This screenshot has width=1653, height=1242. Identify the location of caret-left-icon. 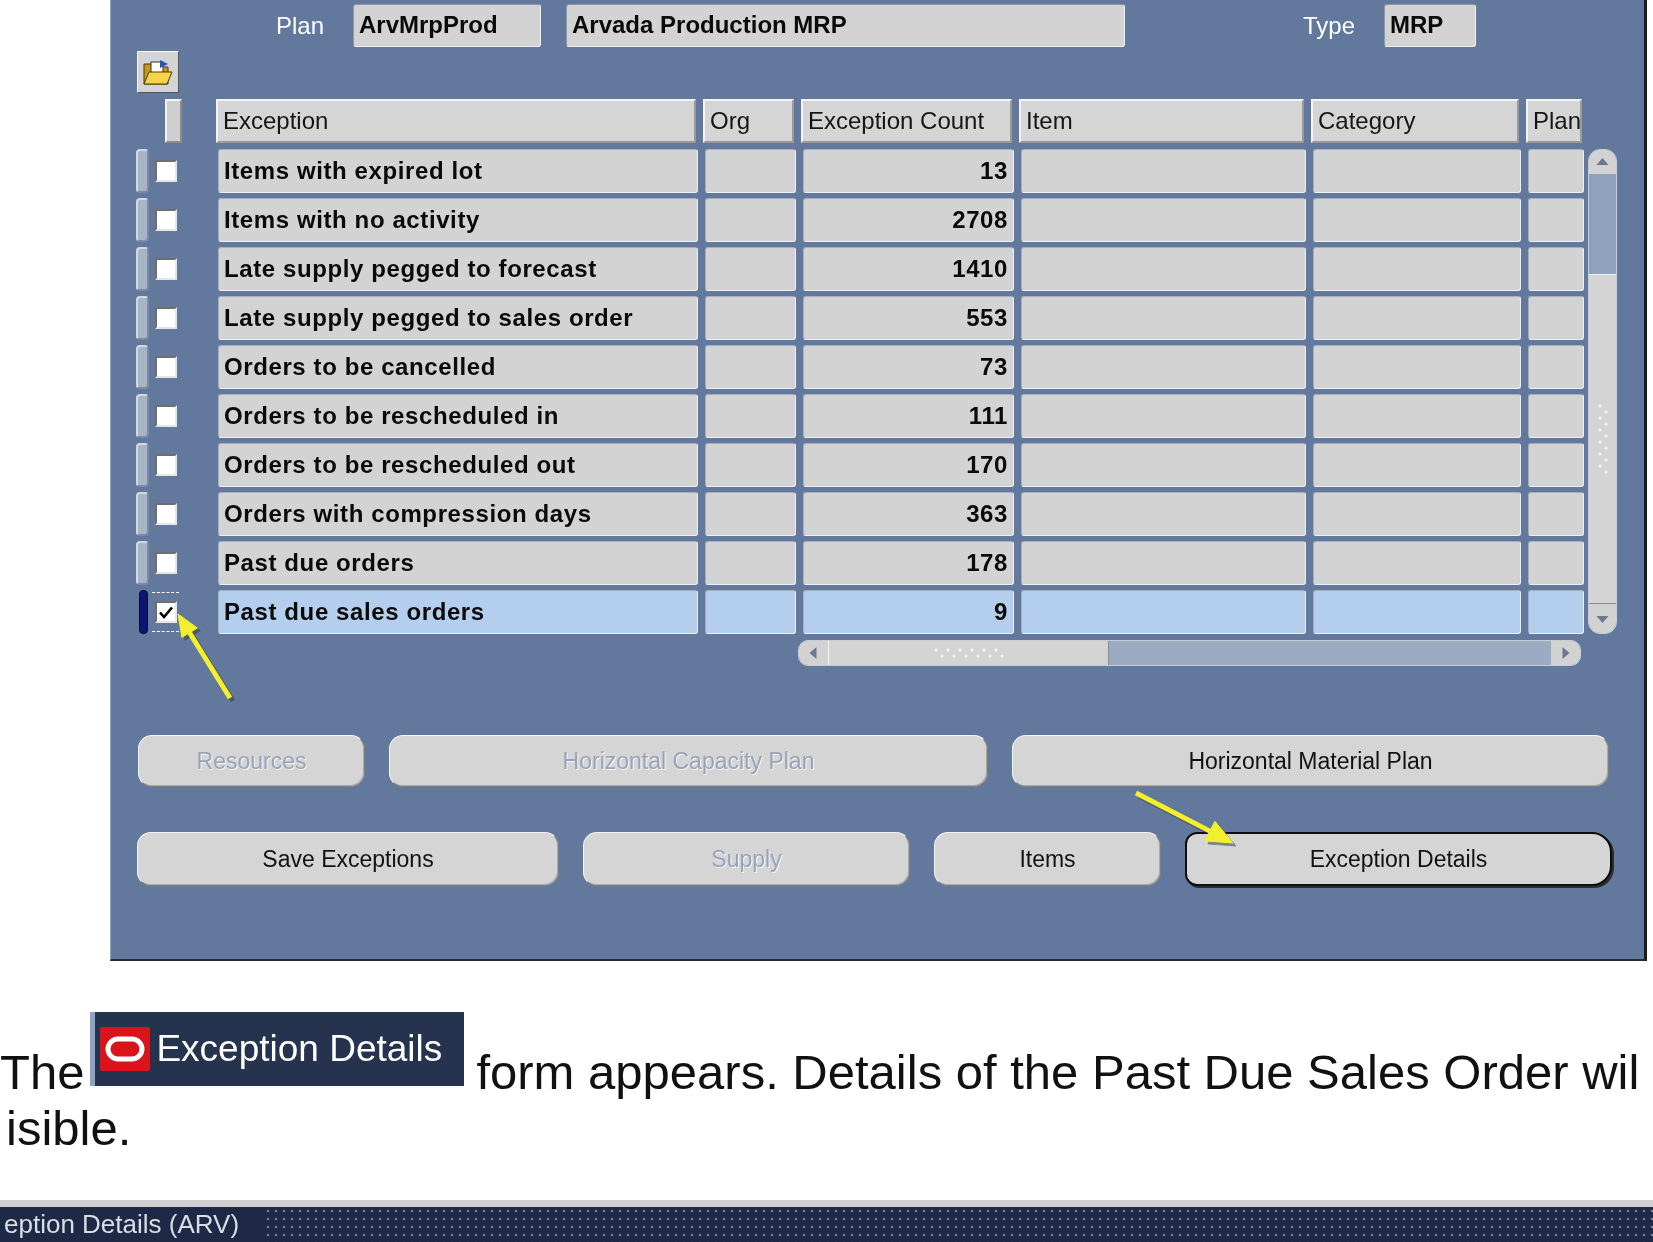
(813, 653).